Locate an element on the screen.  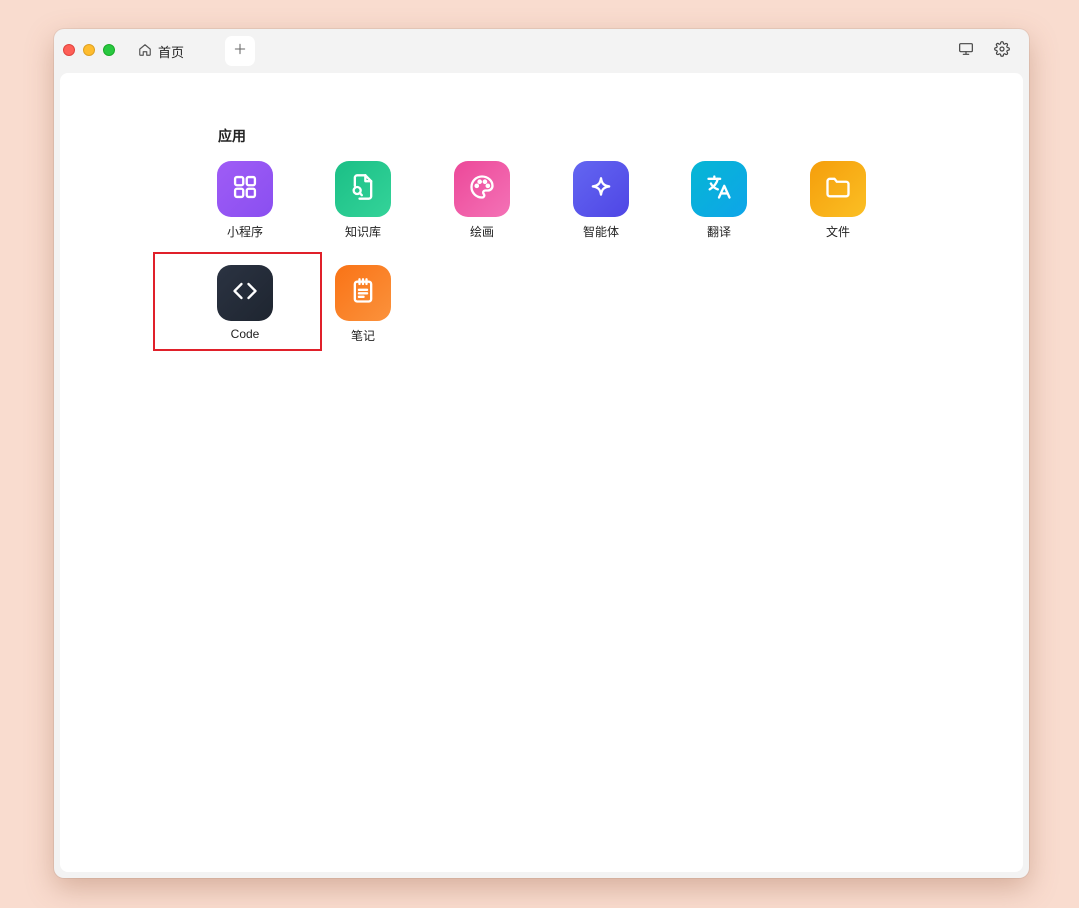
app-label: 智能体 is located at coordinates (600, 232).